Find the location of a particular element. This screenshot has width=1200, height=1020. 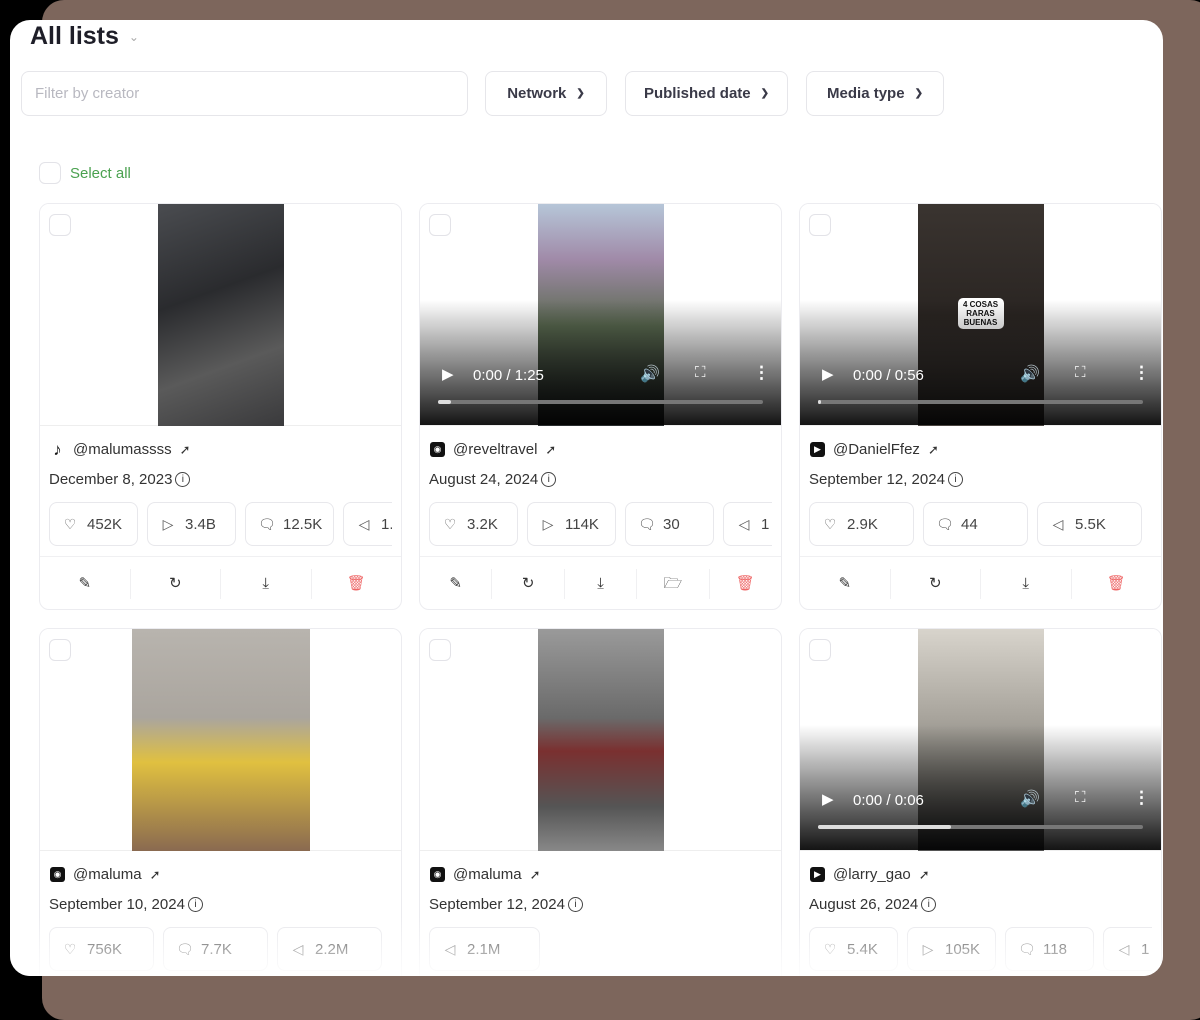

stat-value: 105K is located at coordinates (963, 949).